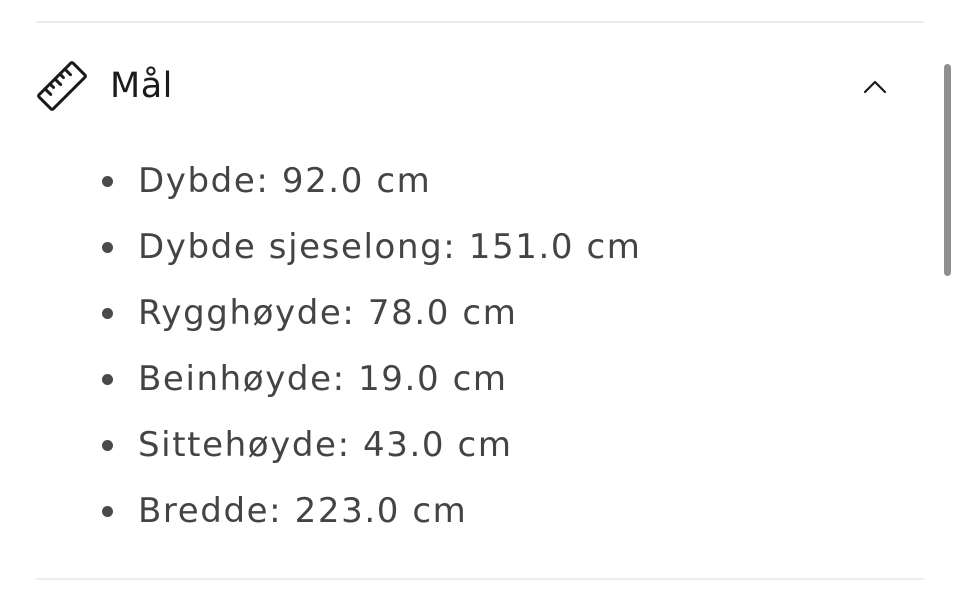 The width and height of the screenshot is (960, 610). I want to click on dimension-chaise-depth: Dybde sjeselong: 151.0 cm, so click(390, 247).